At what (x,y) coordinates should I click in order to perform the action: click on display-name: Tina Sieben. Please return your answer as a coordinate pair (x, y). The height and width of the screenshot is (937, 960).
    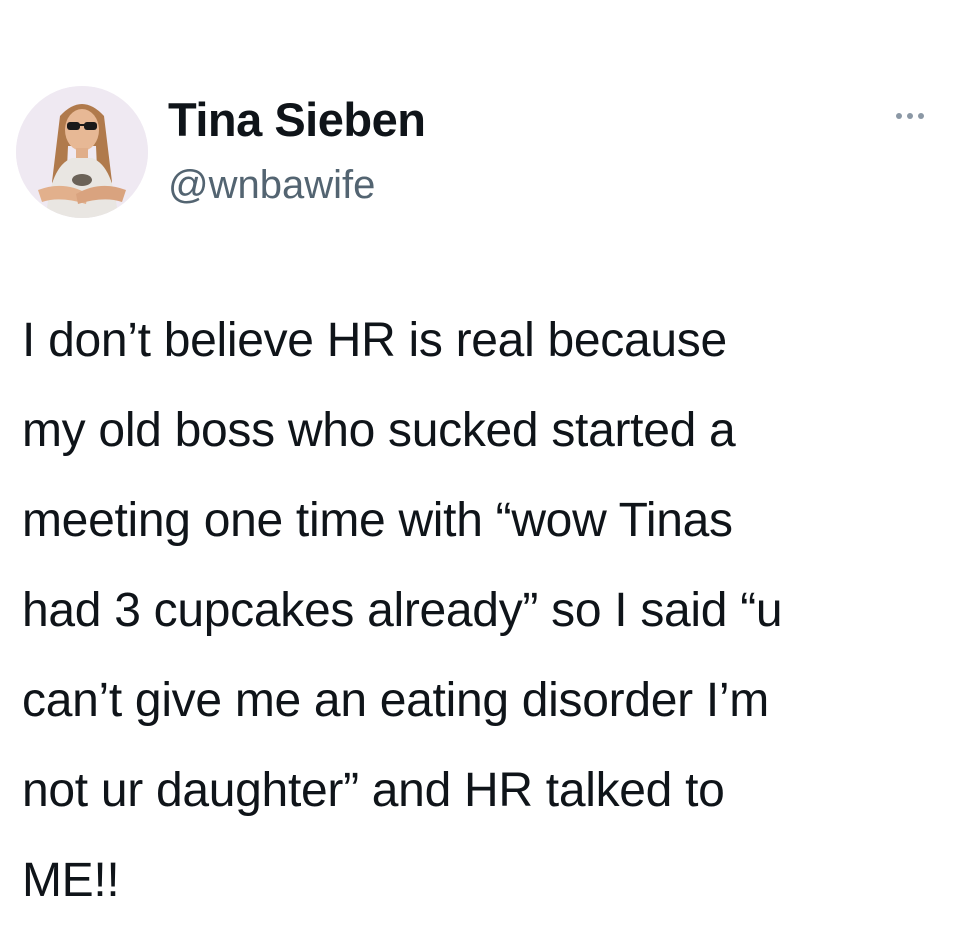
    Looking at the image, I should click on (297, 120).